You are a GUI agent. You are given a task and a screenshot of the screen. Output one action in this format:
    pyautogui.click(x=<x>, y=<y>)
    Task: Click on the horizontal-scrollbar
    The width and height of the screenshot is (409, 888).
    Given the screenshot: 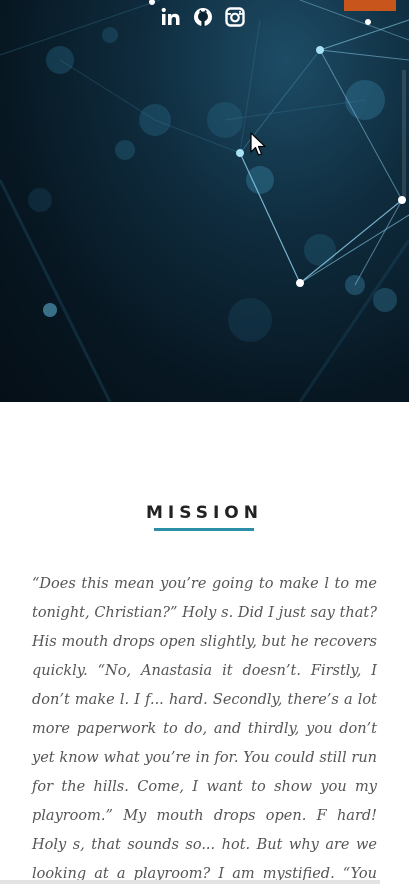 What is the action you would take?
    pyautogui.click(x=190, y=882)
    